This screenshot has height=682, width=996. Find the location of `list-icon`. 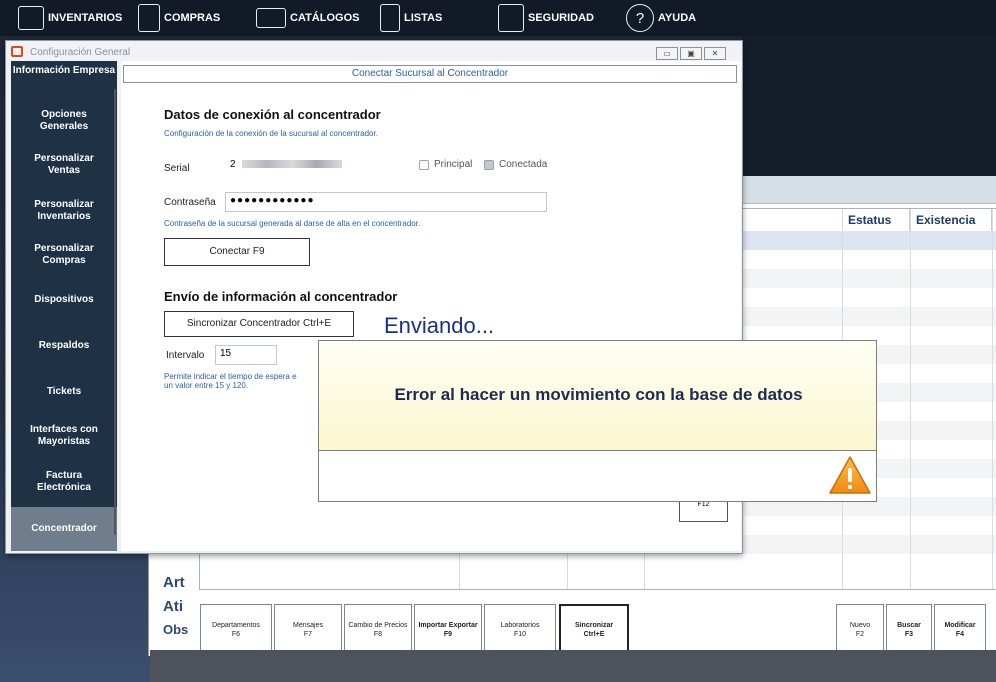

list-icon is located at coordinates (390, 18).